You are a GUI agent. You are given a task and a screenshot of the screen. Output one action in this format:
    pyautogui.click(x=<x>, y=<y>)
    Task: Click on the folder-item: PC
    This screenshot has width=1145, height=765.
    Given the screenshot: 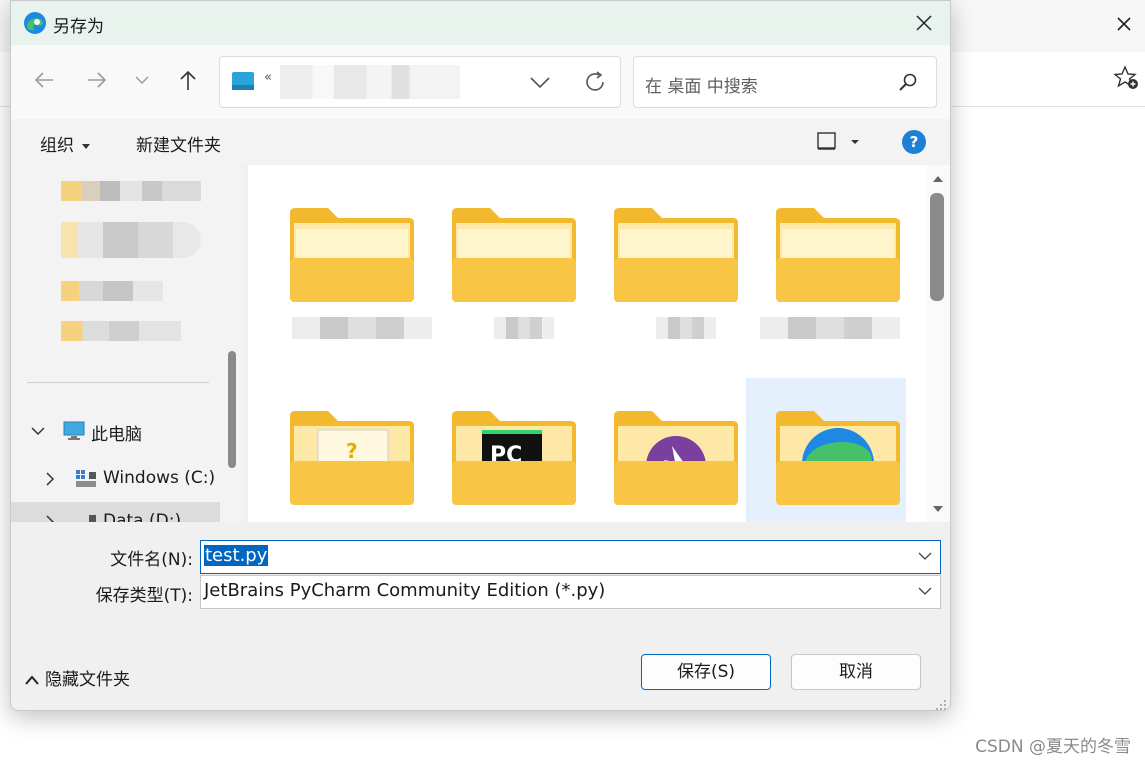 What is the action you would take?
    pyautogui.click(x=502, y=450)
    